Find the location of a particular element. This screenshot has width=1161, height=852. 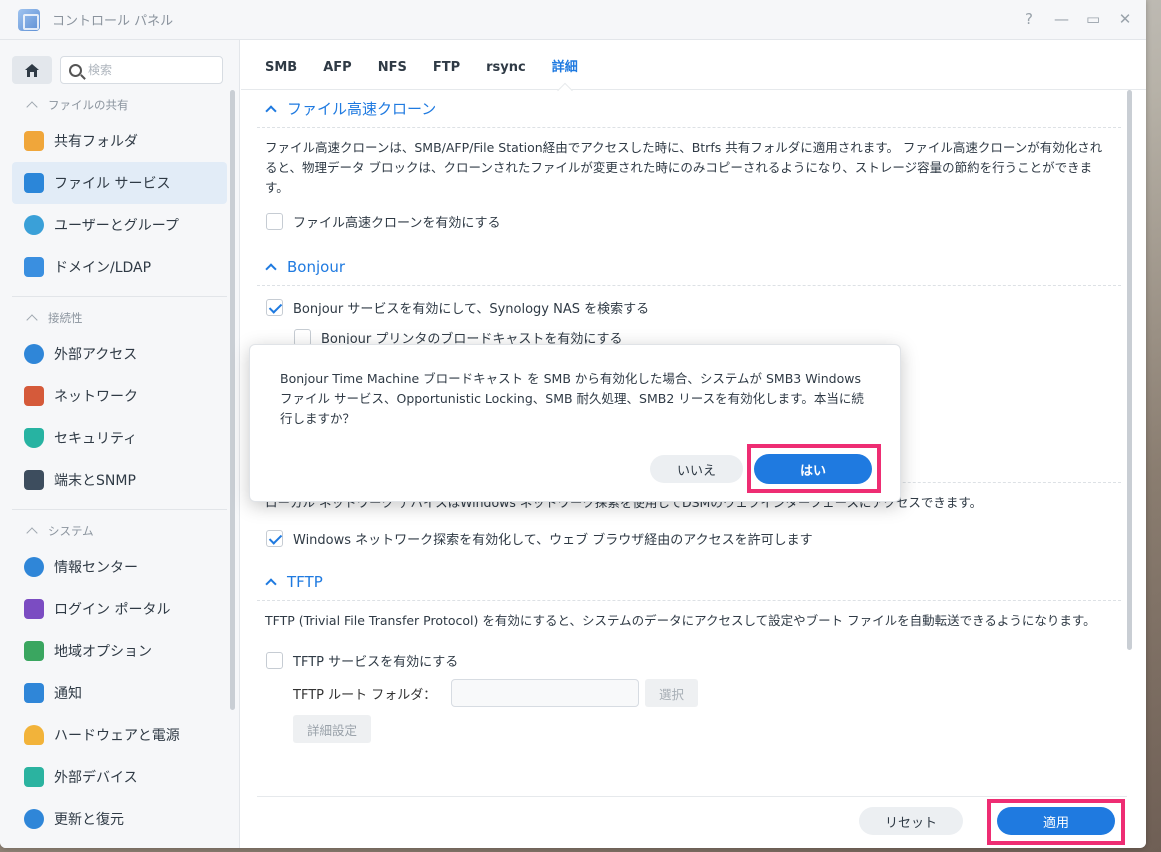

sidebar-item-shared-folder: 共有フォルダ is located at coordinates (119, 141).